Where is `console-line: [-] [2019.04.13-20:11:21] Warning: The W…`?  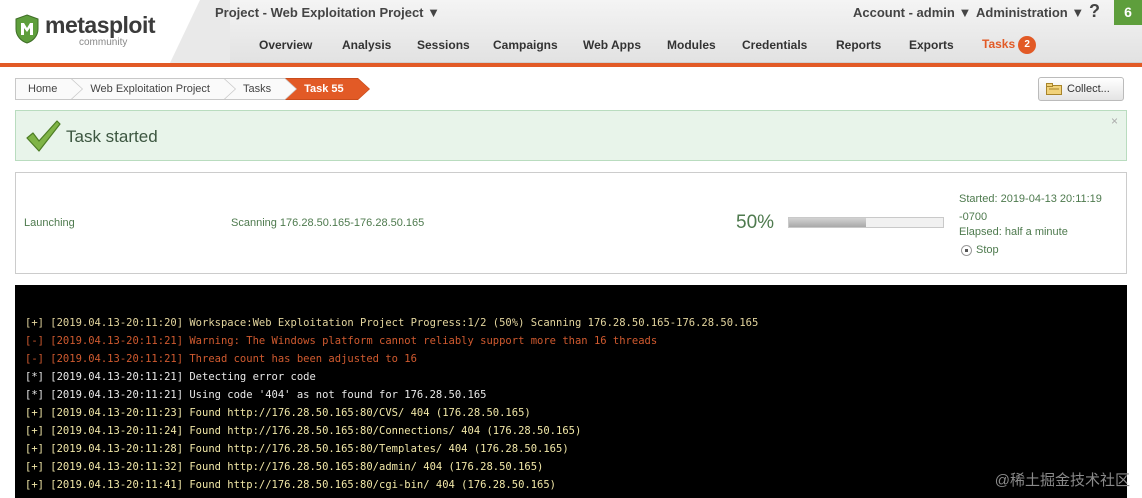
console-line: [-] [2019.04.13-20:11:21] Warning: The W… is located at coordinates (341, 341).